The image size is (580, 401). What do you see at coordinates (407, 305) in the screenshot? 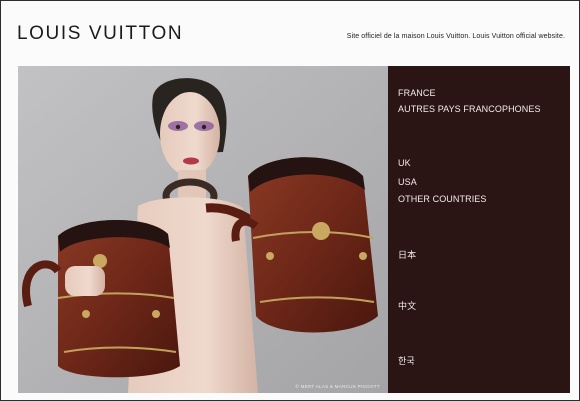
I see `menu-item-china: 中文` at bounding box center [407, 305].